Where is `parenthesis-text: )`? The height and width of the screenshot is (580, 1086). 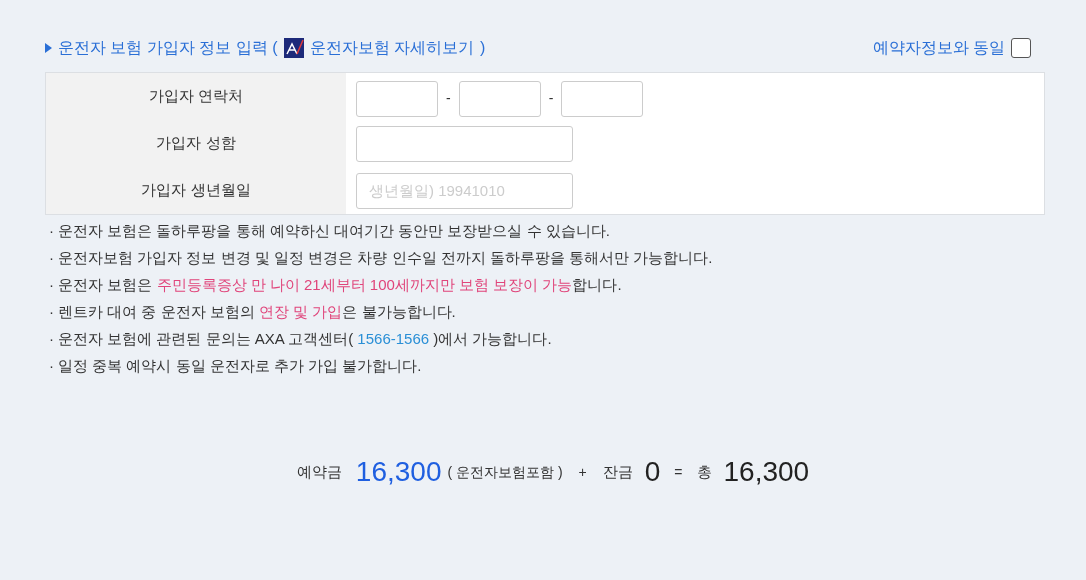 parenthesis-text: ) is located at coordinates (483, 48).